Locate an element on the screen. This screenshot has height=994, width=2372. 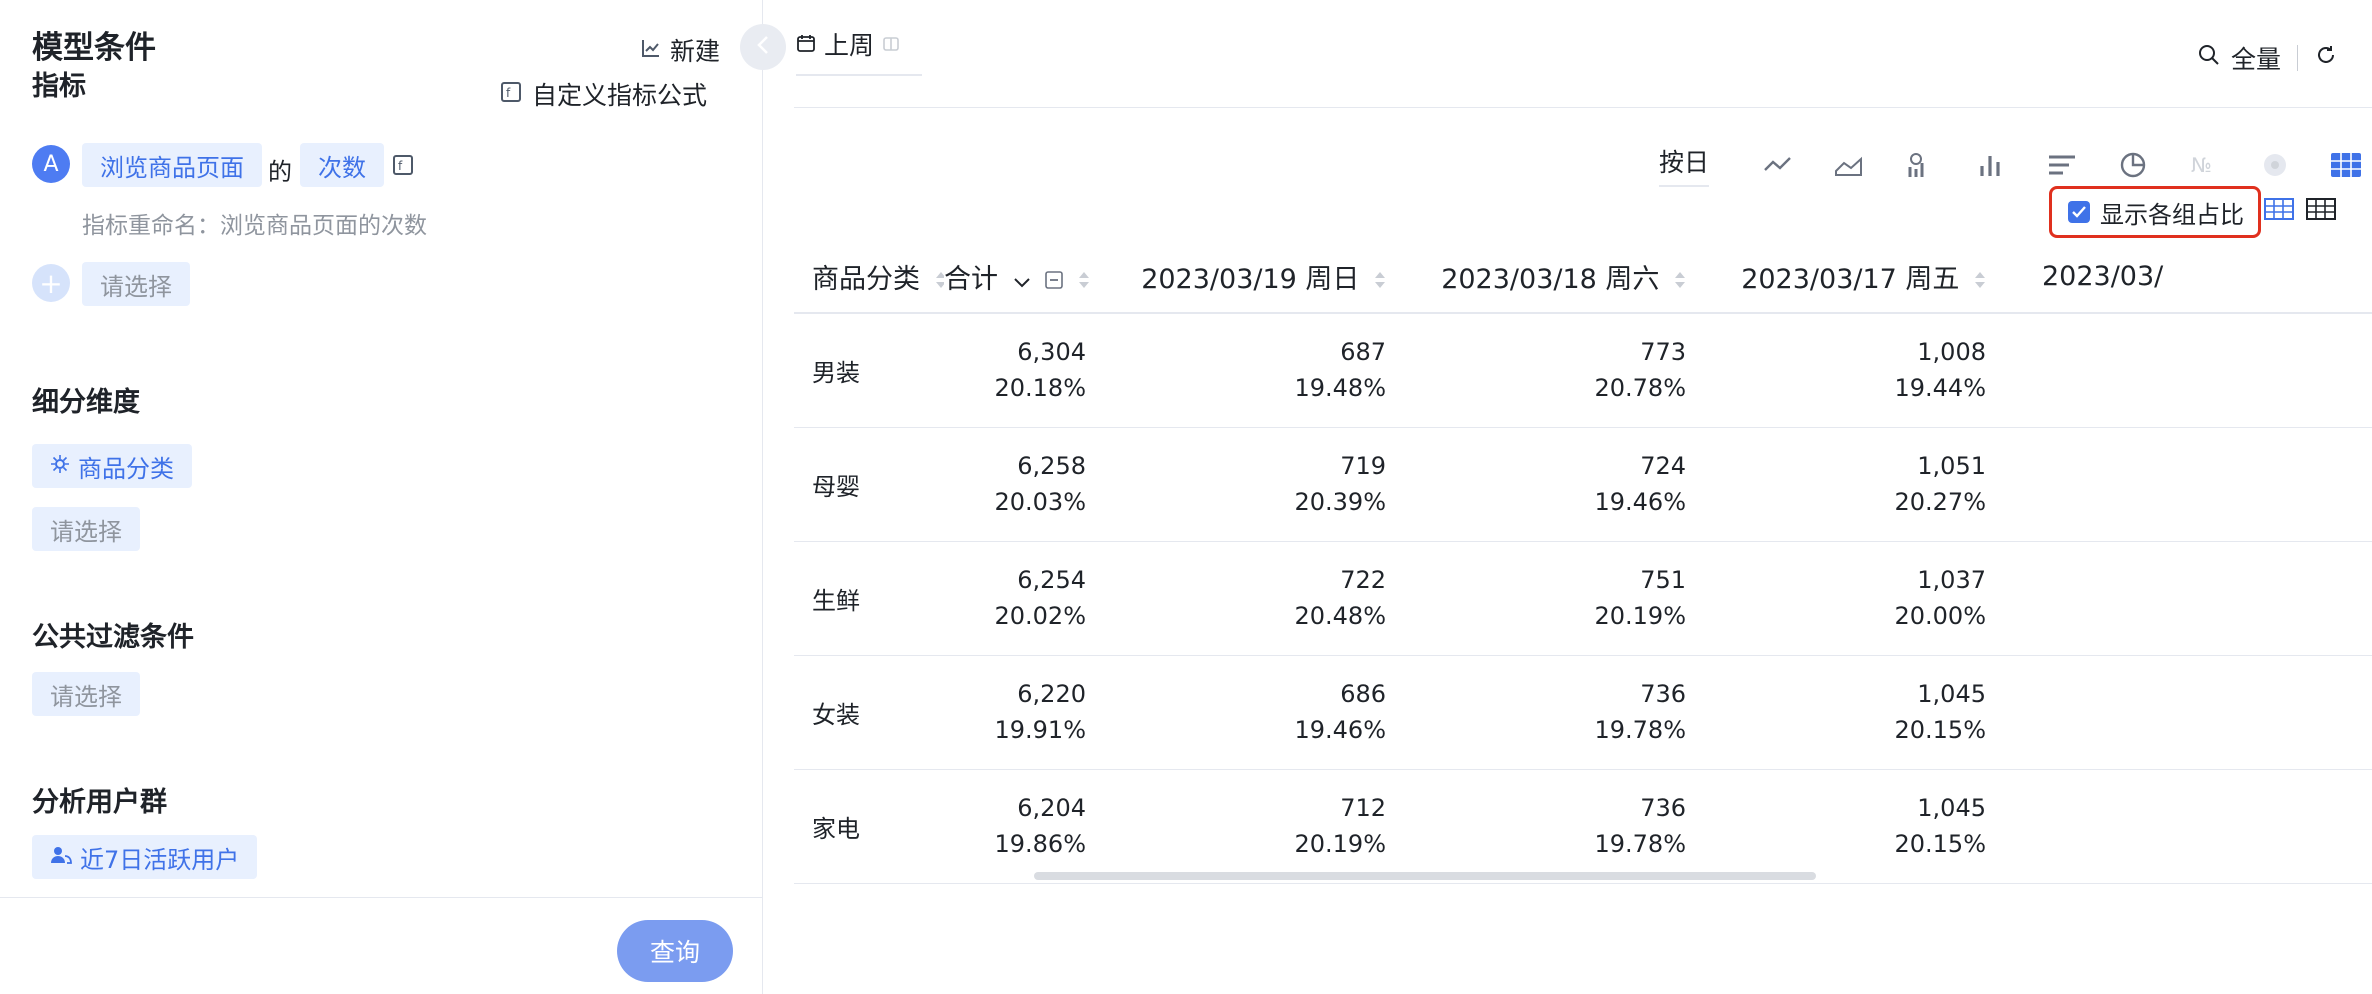
column-header-total: 合计 is located at coordinates (1024, 277).